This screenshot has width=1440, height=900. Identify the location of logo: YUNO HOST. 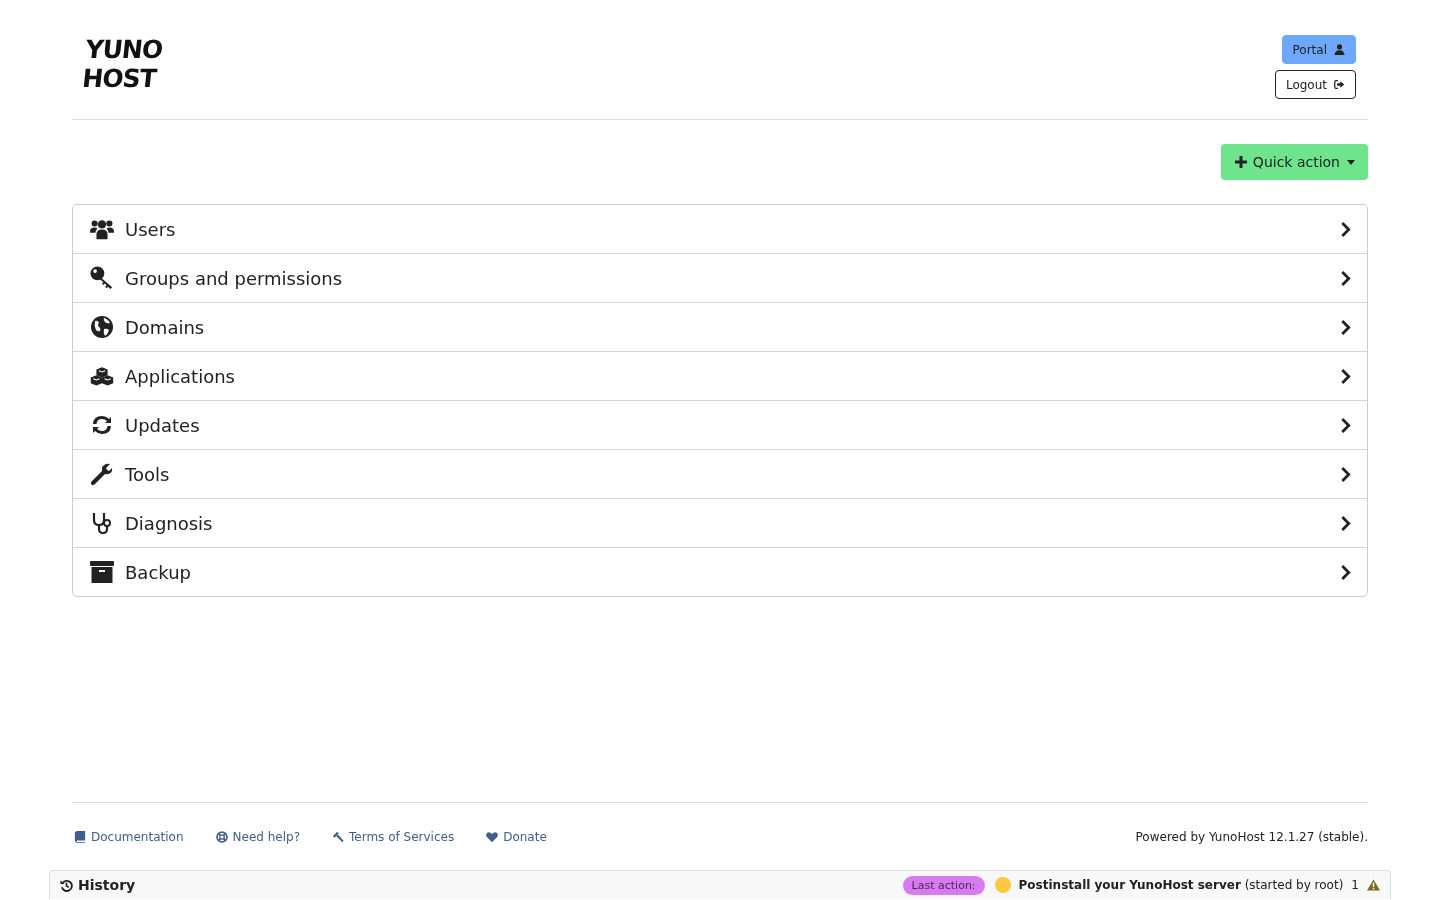
(122, 64).